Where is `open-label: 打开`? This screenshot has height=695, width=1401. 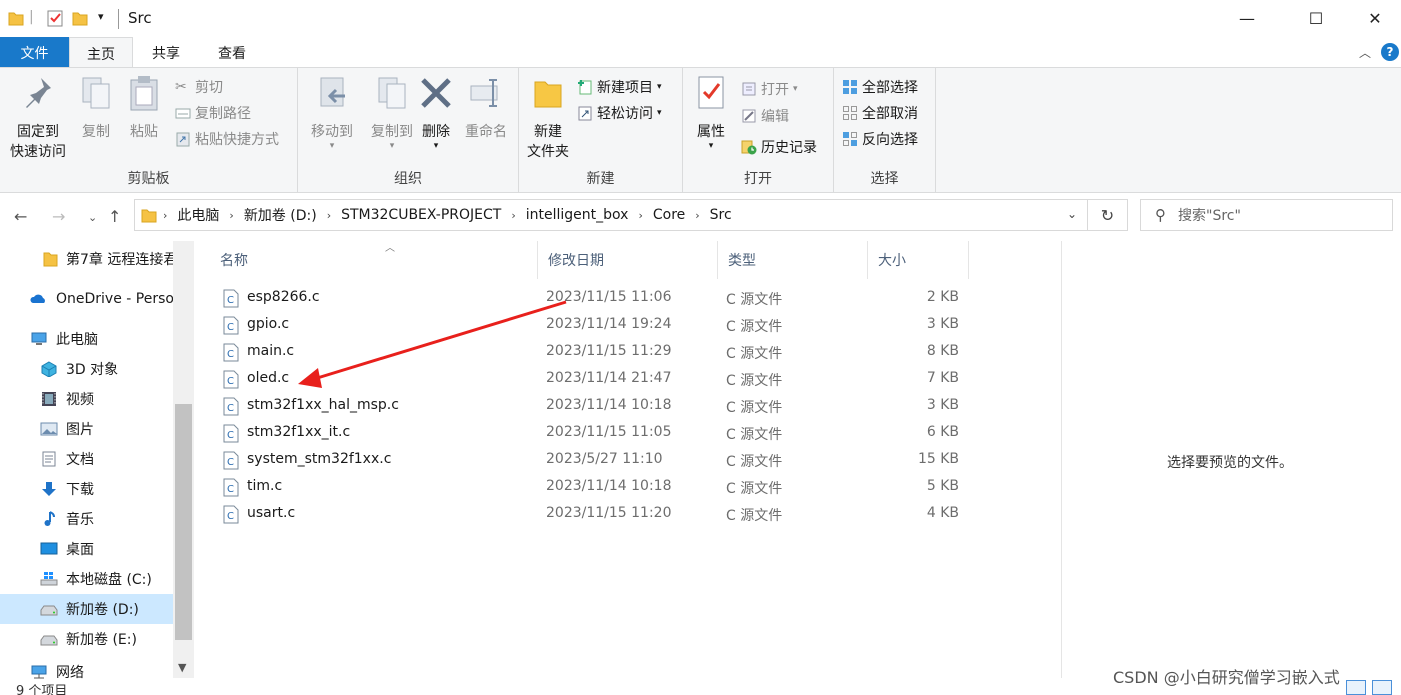 open-label: 打开 is located at coordinates (775, 90).